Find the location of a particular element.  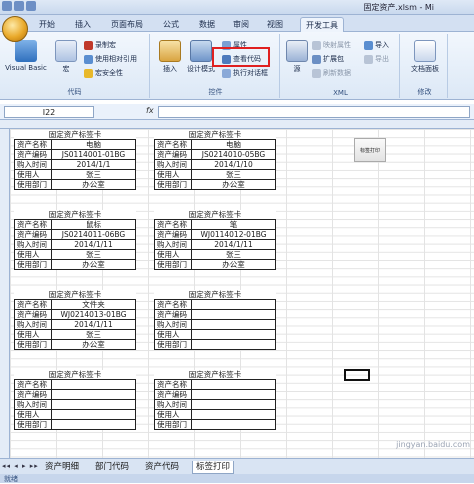

print-labels-button: 标签打印 is located at coordinates (370, 150).